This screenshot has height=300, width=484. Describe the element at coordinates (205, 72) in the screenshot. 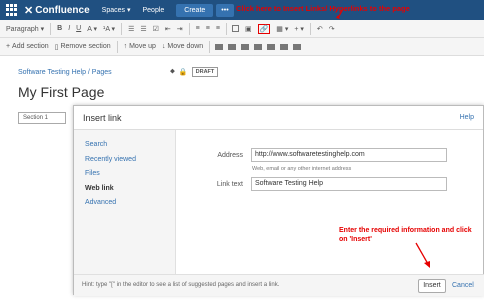

I see `draft-badge: DRAFT` at that location.